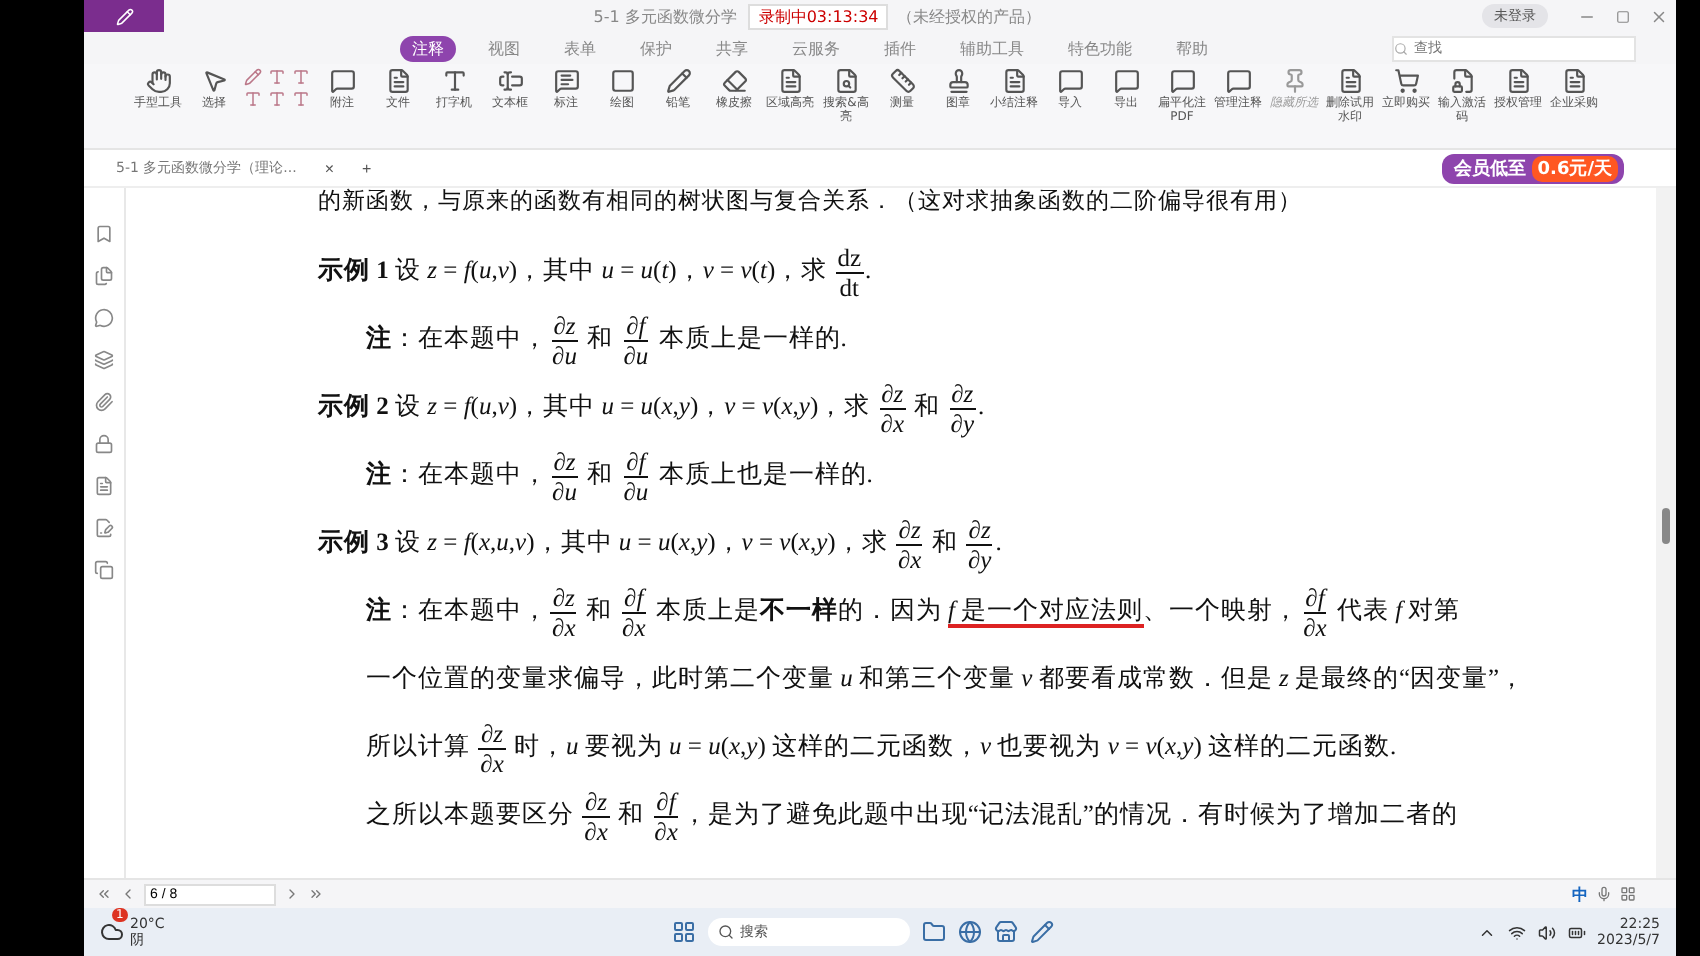 The width and height of the screenshot is (1700, 956). What do you see at coordinates (1546, 932) in the screenshot?
I see `speaker-icon` at bounding box center [1546, 932].